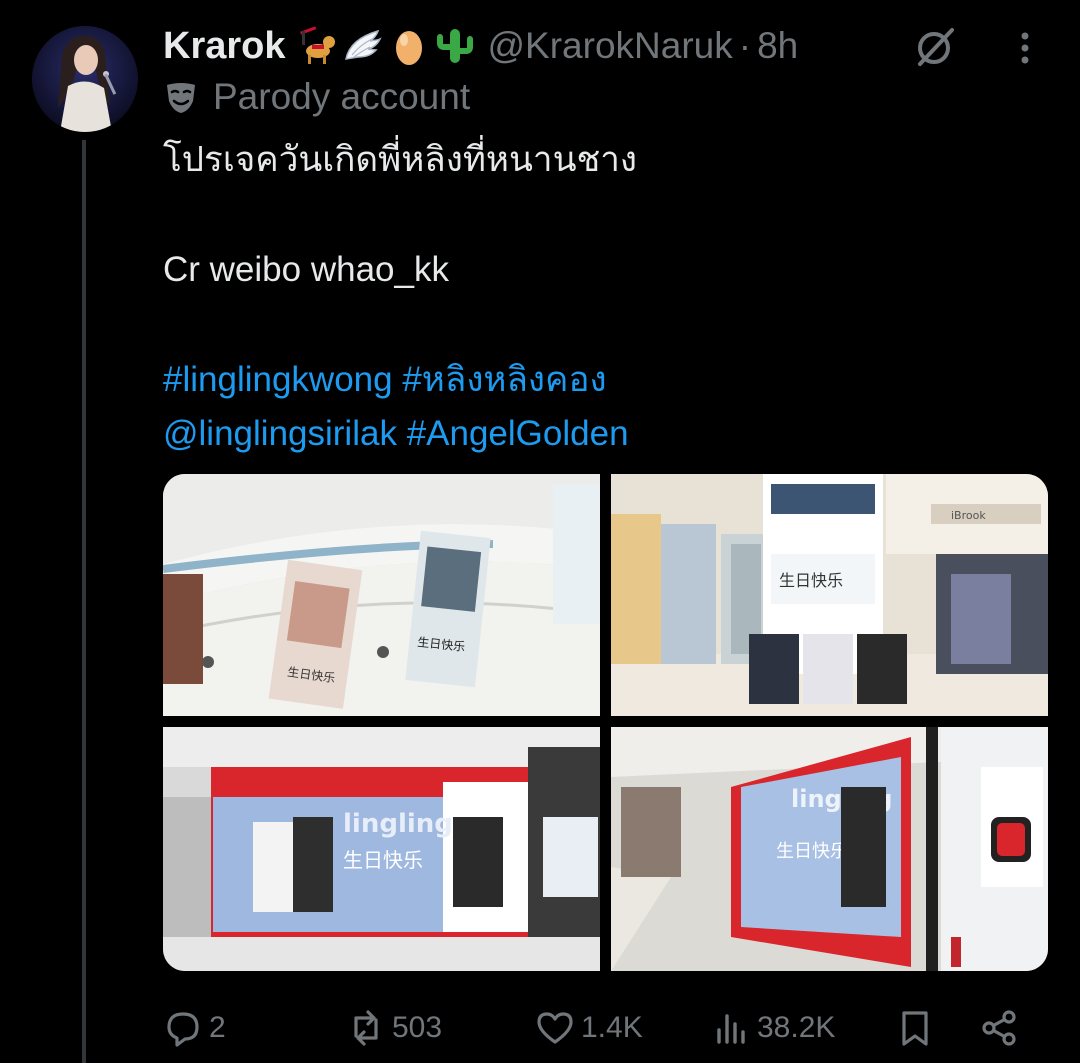  Describe the element at coordinates (555, 1028) in the screenshot. I see `heart-icon` at that location.